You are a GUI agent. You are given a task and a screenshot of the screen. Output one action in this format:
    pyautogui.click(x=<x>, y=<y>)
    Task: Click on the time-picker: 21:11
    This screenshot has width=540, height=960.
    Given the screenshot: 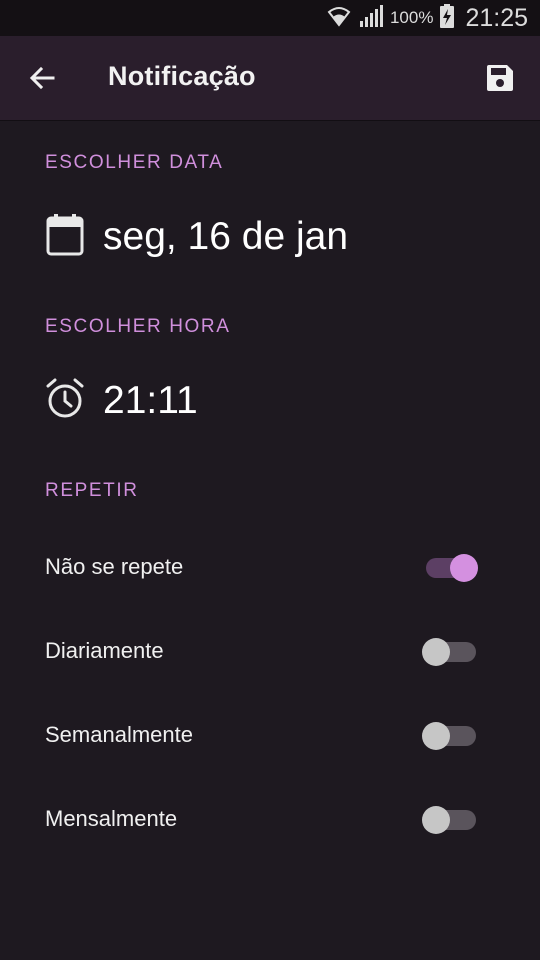 What is the action you would take?
    pyautogui.click(x=121, y=400)
    